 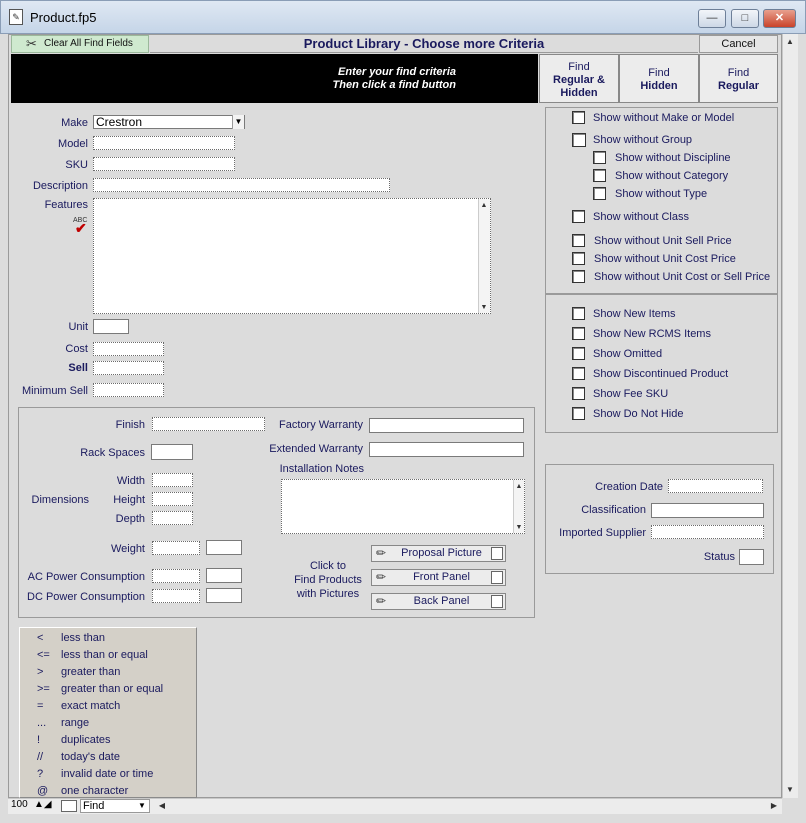 What do you see at coordinates (578, 258) in the screenshot?
I see `checkbox-without-unit-cost` at bounding box center [578, 258].